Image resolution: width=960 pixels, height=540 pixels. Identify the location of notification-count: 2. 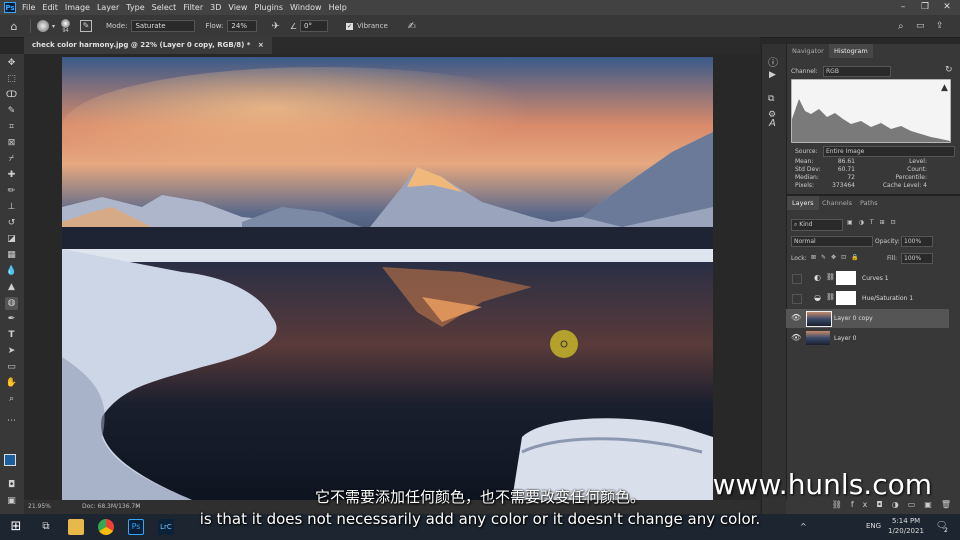
(946, 530).